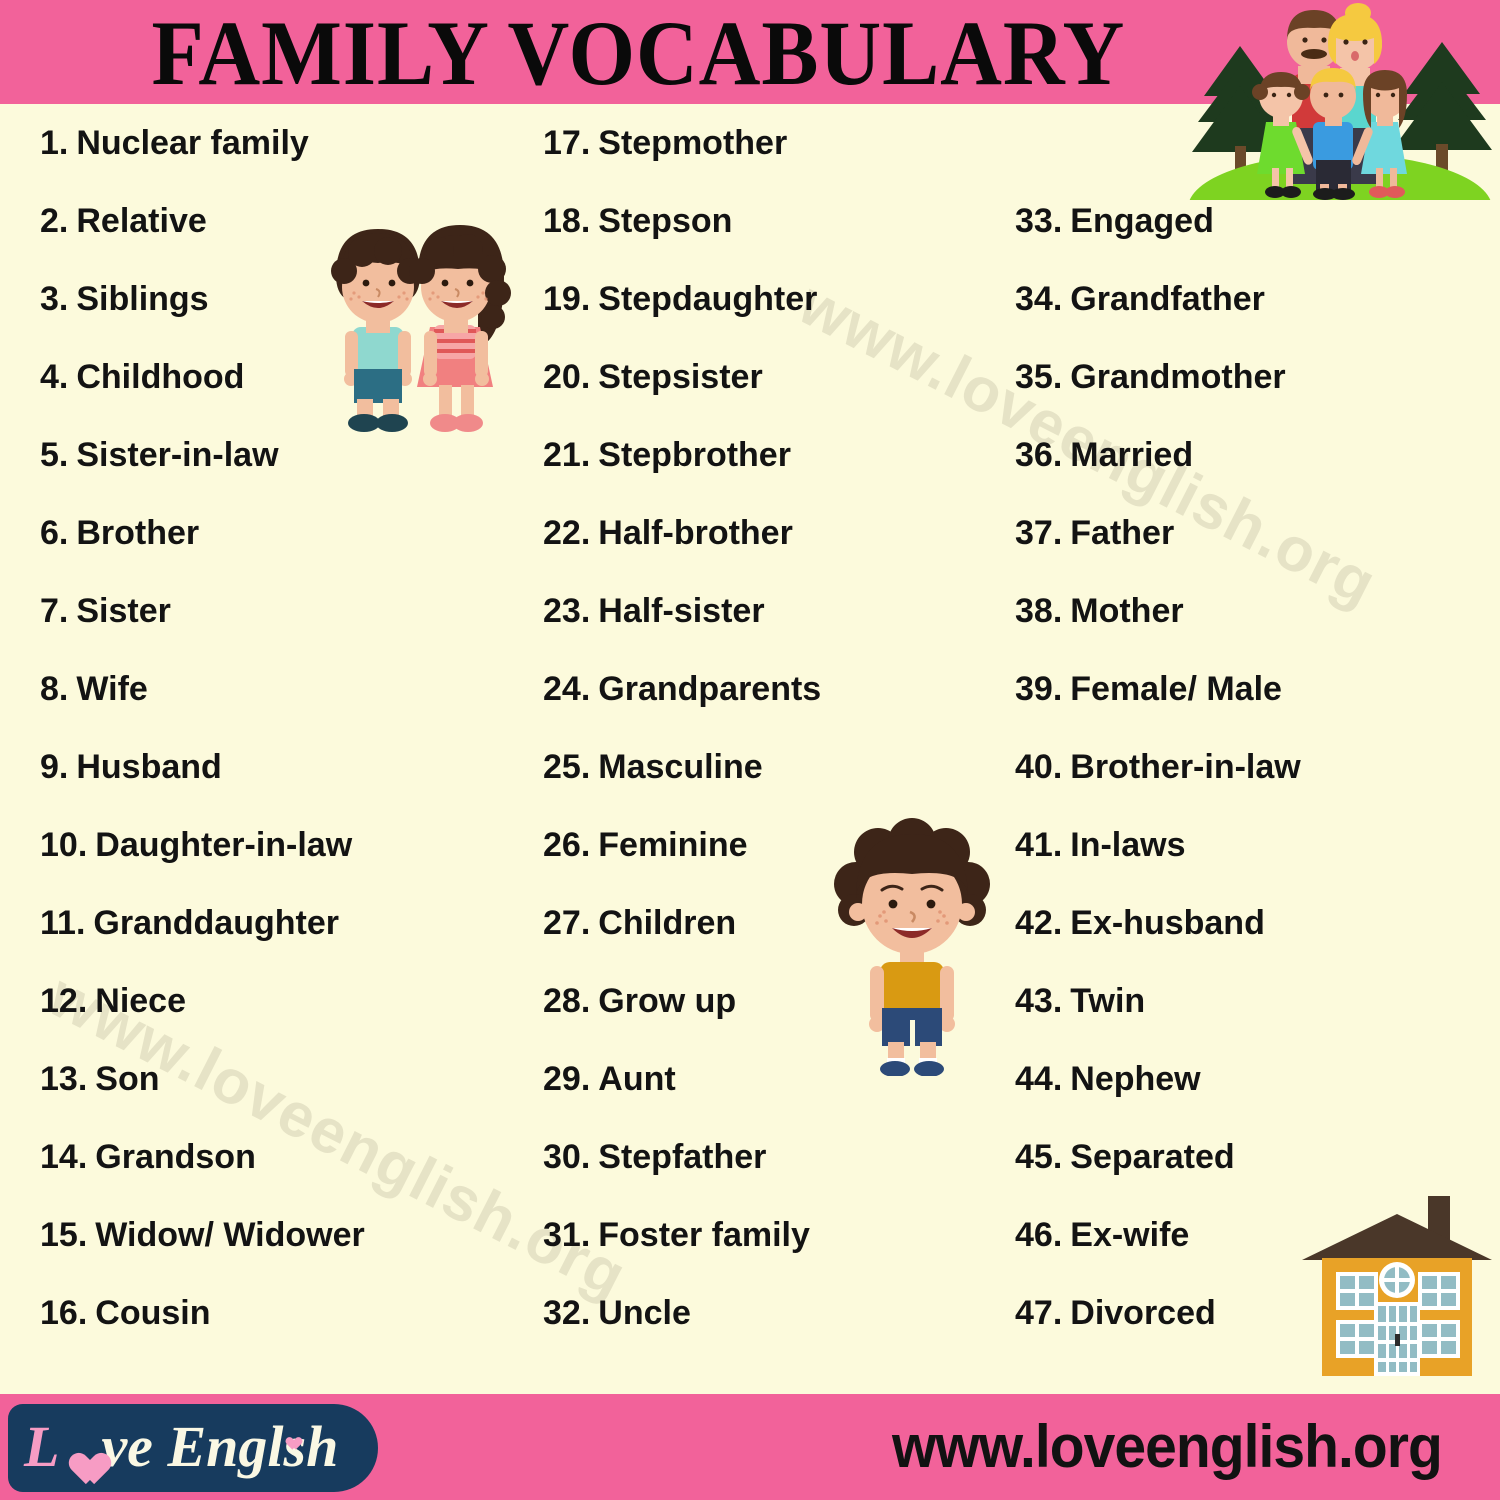 The width and height of the screenshot is (1500, 1500). What do you see at coordinates (160, 377) in the screenshot?
I see `item-label: Childhood` at bounding box center [160, 377].